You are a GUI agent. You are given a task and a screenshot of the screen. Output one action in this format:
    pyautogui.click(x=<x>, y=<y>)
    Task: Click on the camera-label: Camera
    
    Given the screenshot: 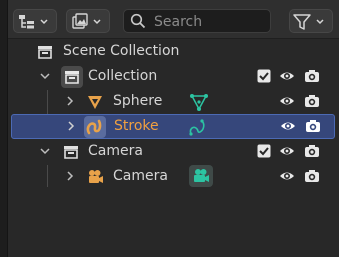 What is the action you would take?
    pyautogui.click(x=140, y=176)
    